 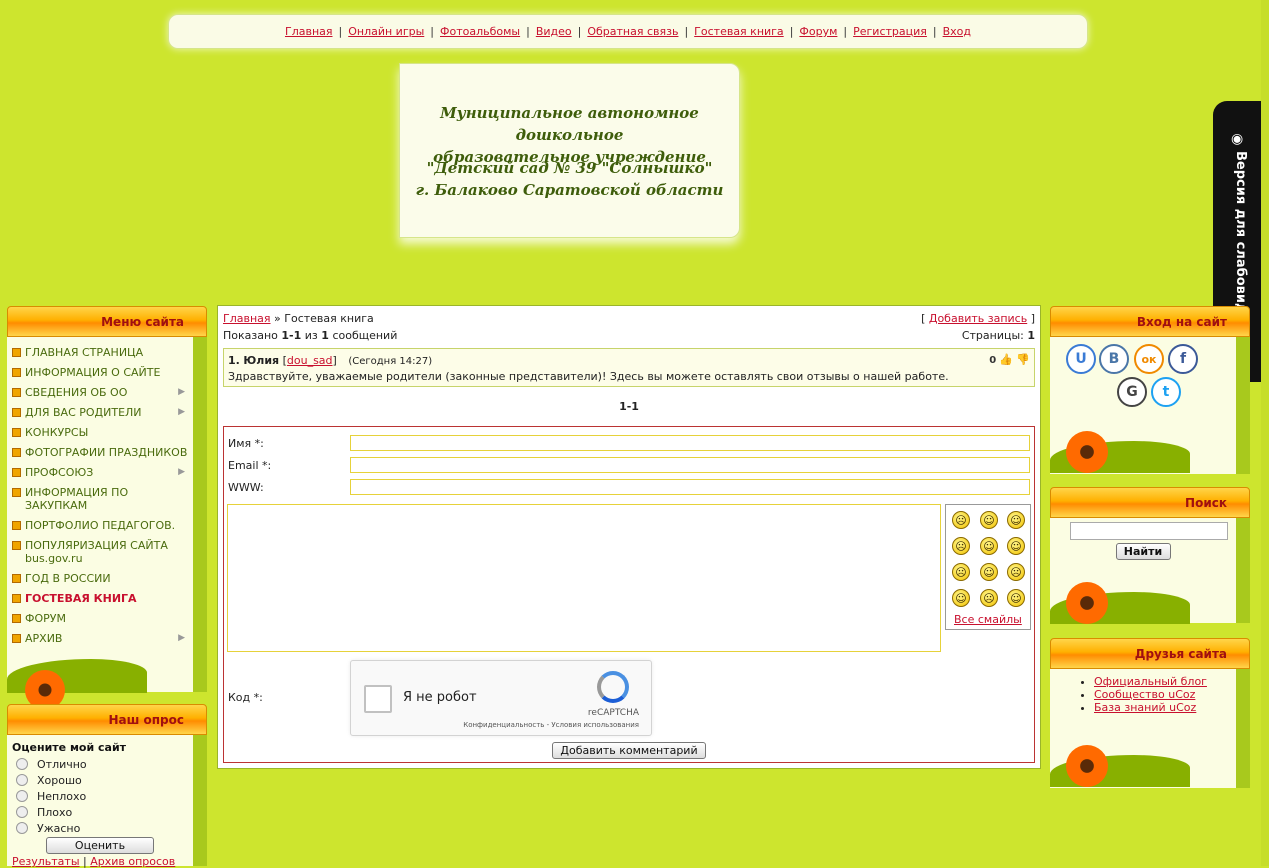 What do you see at coordinates (961, 546) in the screenshot?
I see `smiley-shock-icon: ☹` at bounding box center [961, 546].